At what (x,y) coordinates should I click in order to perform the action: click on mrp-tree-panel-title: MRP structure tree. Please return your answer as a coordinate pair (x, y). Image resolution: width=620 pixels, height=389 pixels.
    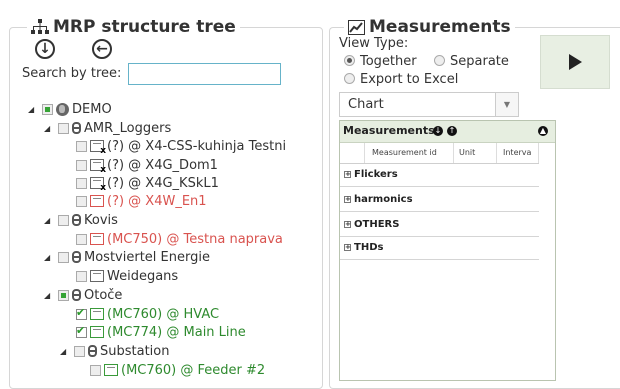
    Looking at the image, I should click on (133, 27).